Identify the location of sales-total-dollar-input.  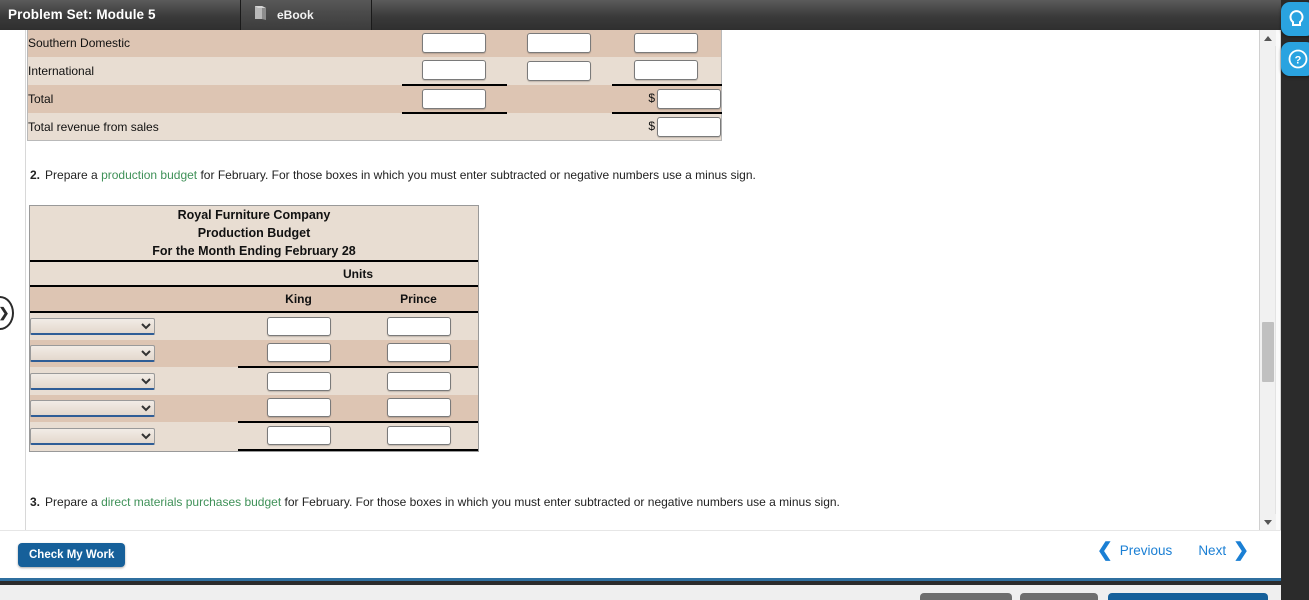
(689, 98).